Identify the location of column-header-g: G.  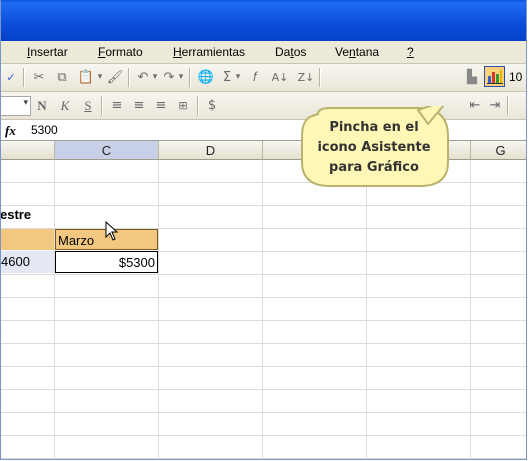
(498, 150).